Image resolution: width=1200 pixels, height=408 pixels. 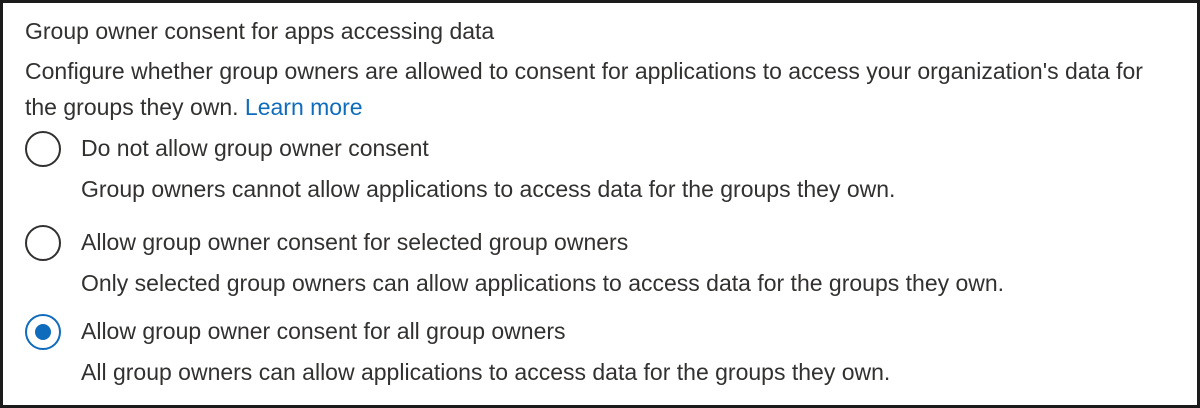 I want to click on radio-selected-dot-icon, so click(x=43, y=332).